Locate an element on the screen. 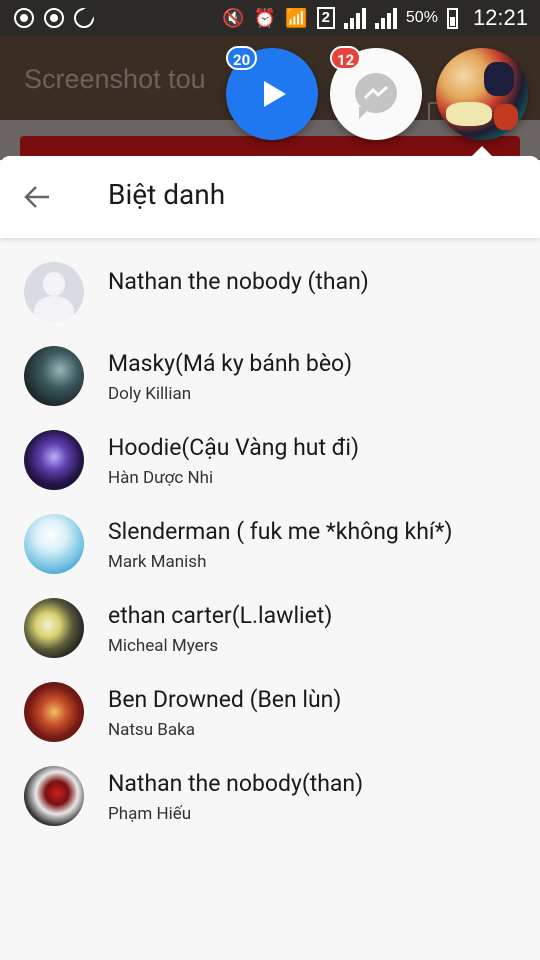 This screenshot has height=960, width=540. alarm-icon: ⏰ is located at coordinates (265, 18).